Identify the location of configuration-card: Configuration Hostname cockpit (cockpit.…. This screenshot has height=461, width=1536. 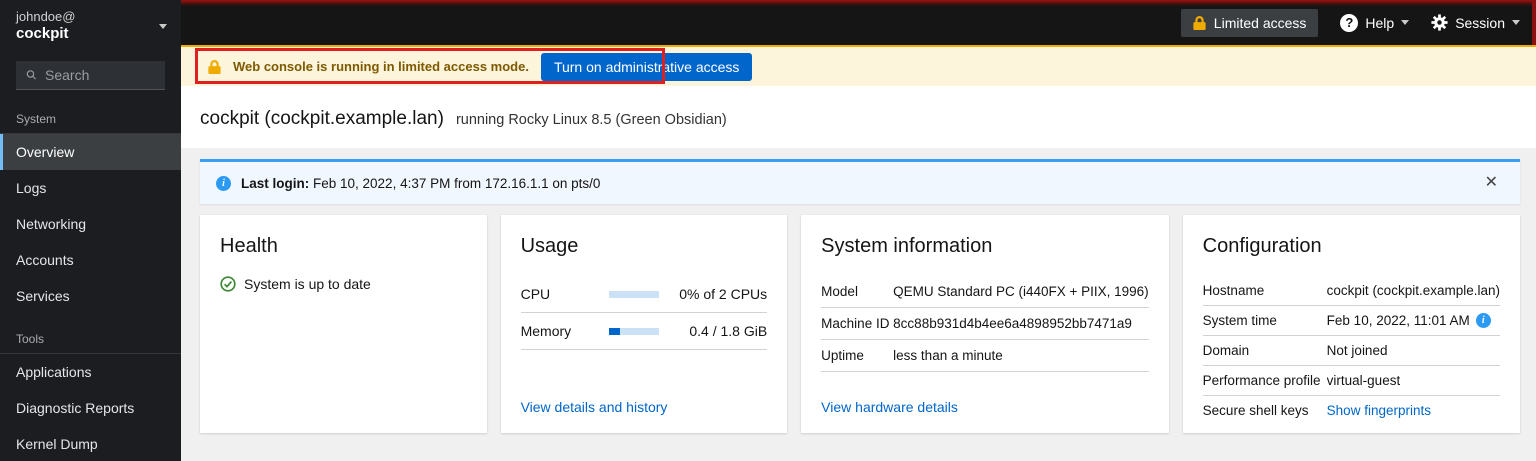
(1351, 324).